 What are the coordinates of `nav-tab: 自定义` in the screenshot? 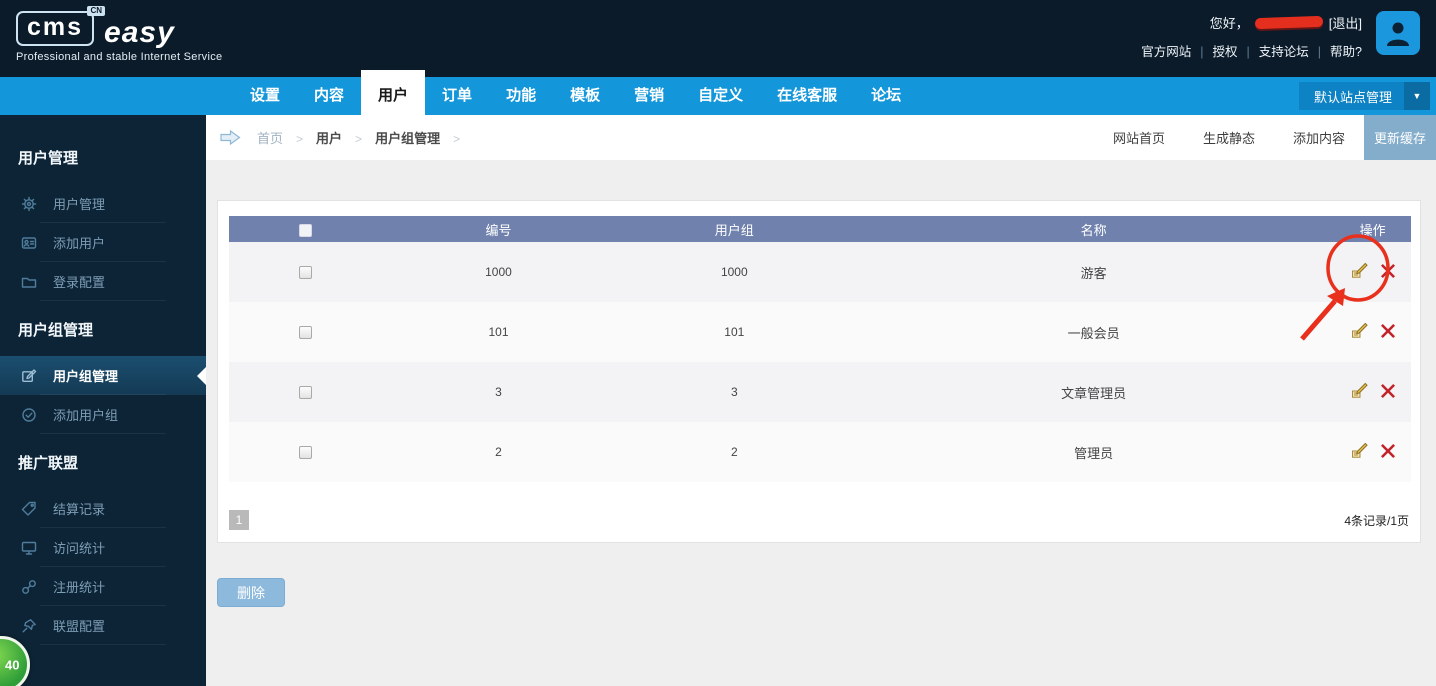 It's located at (720, 96).